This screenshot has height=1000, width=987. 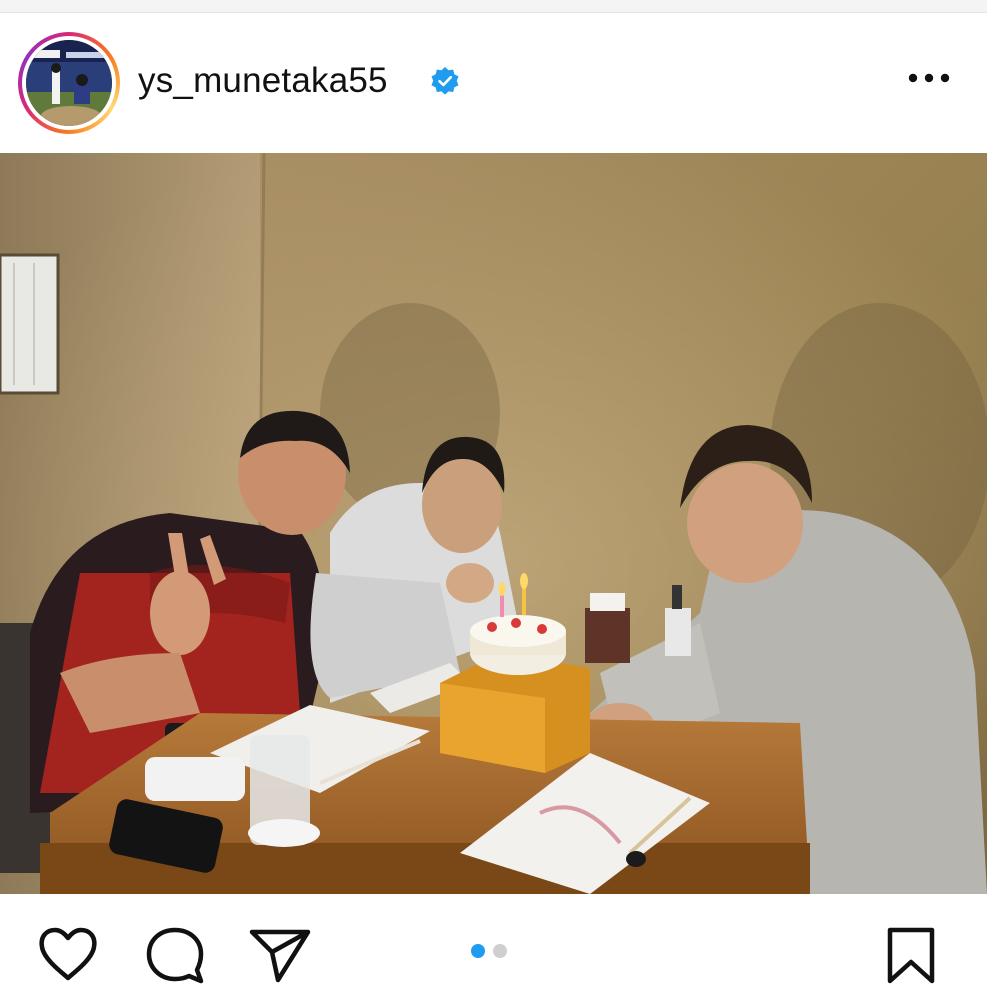 What do you see at coordinates (445, 81) in the screenshot?
I see `verified-badge-icon` at bounding box center [445, 81].